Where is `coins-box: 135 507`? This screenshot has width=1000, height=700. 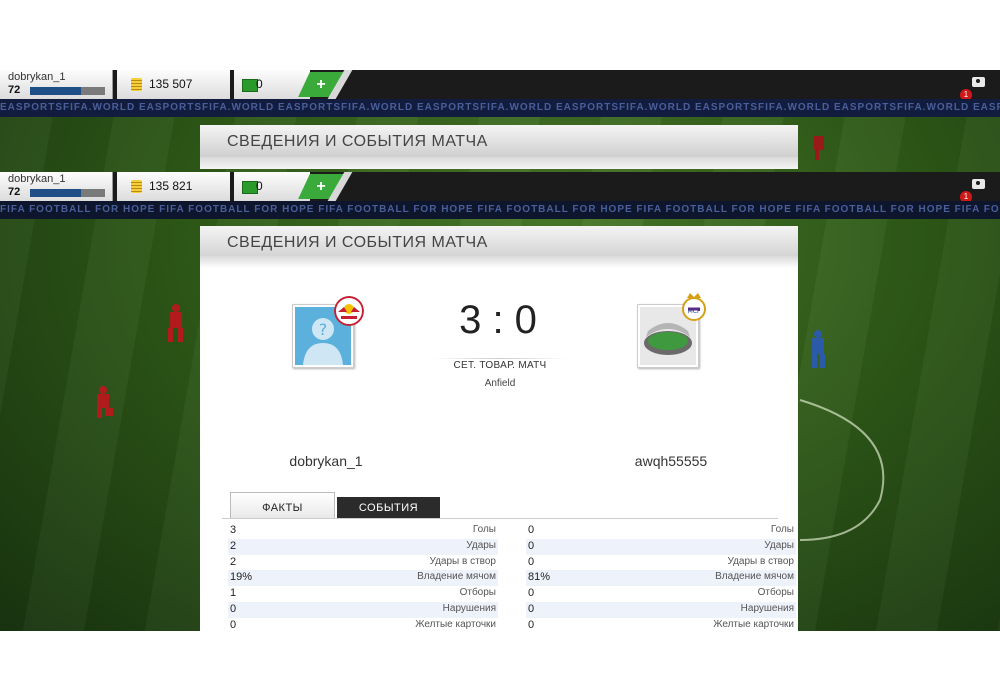 coins-box: 135 507 is located at coordinates (173, 84).